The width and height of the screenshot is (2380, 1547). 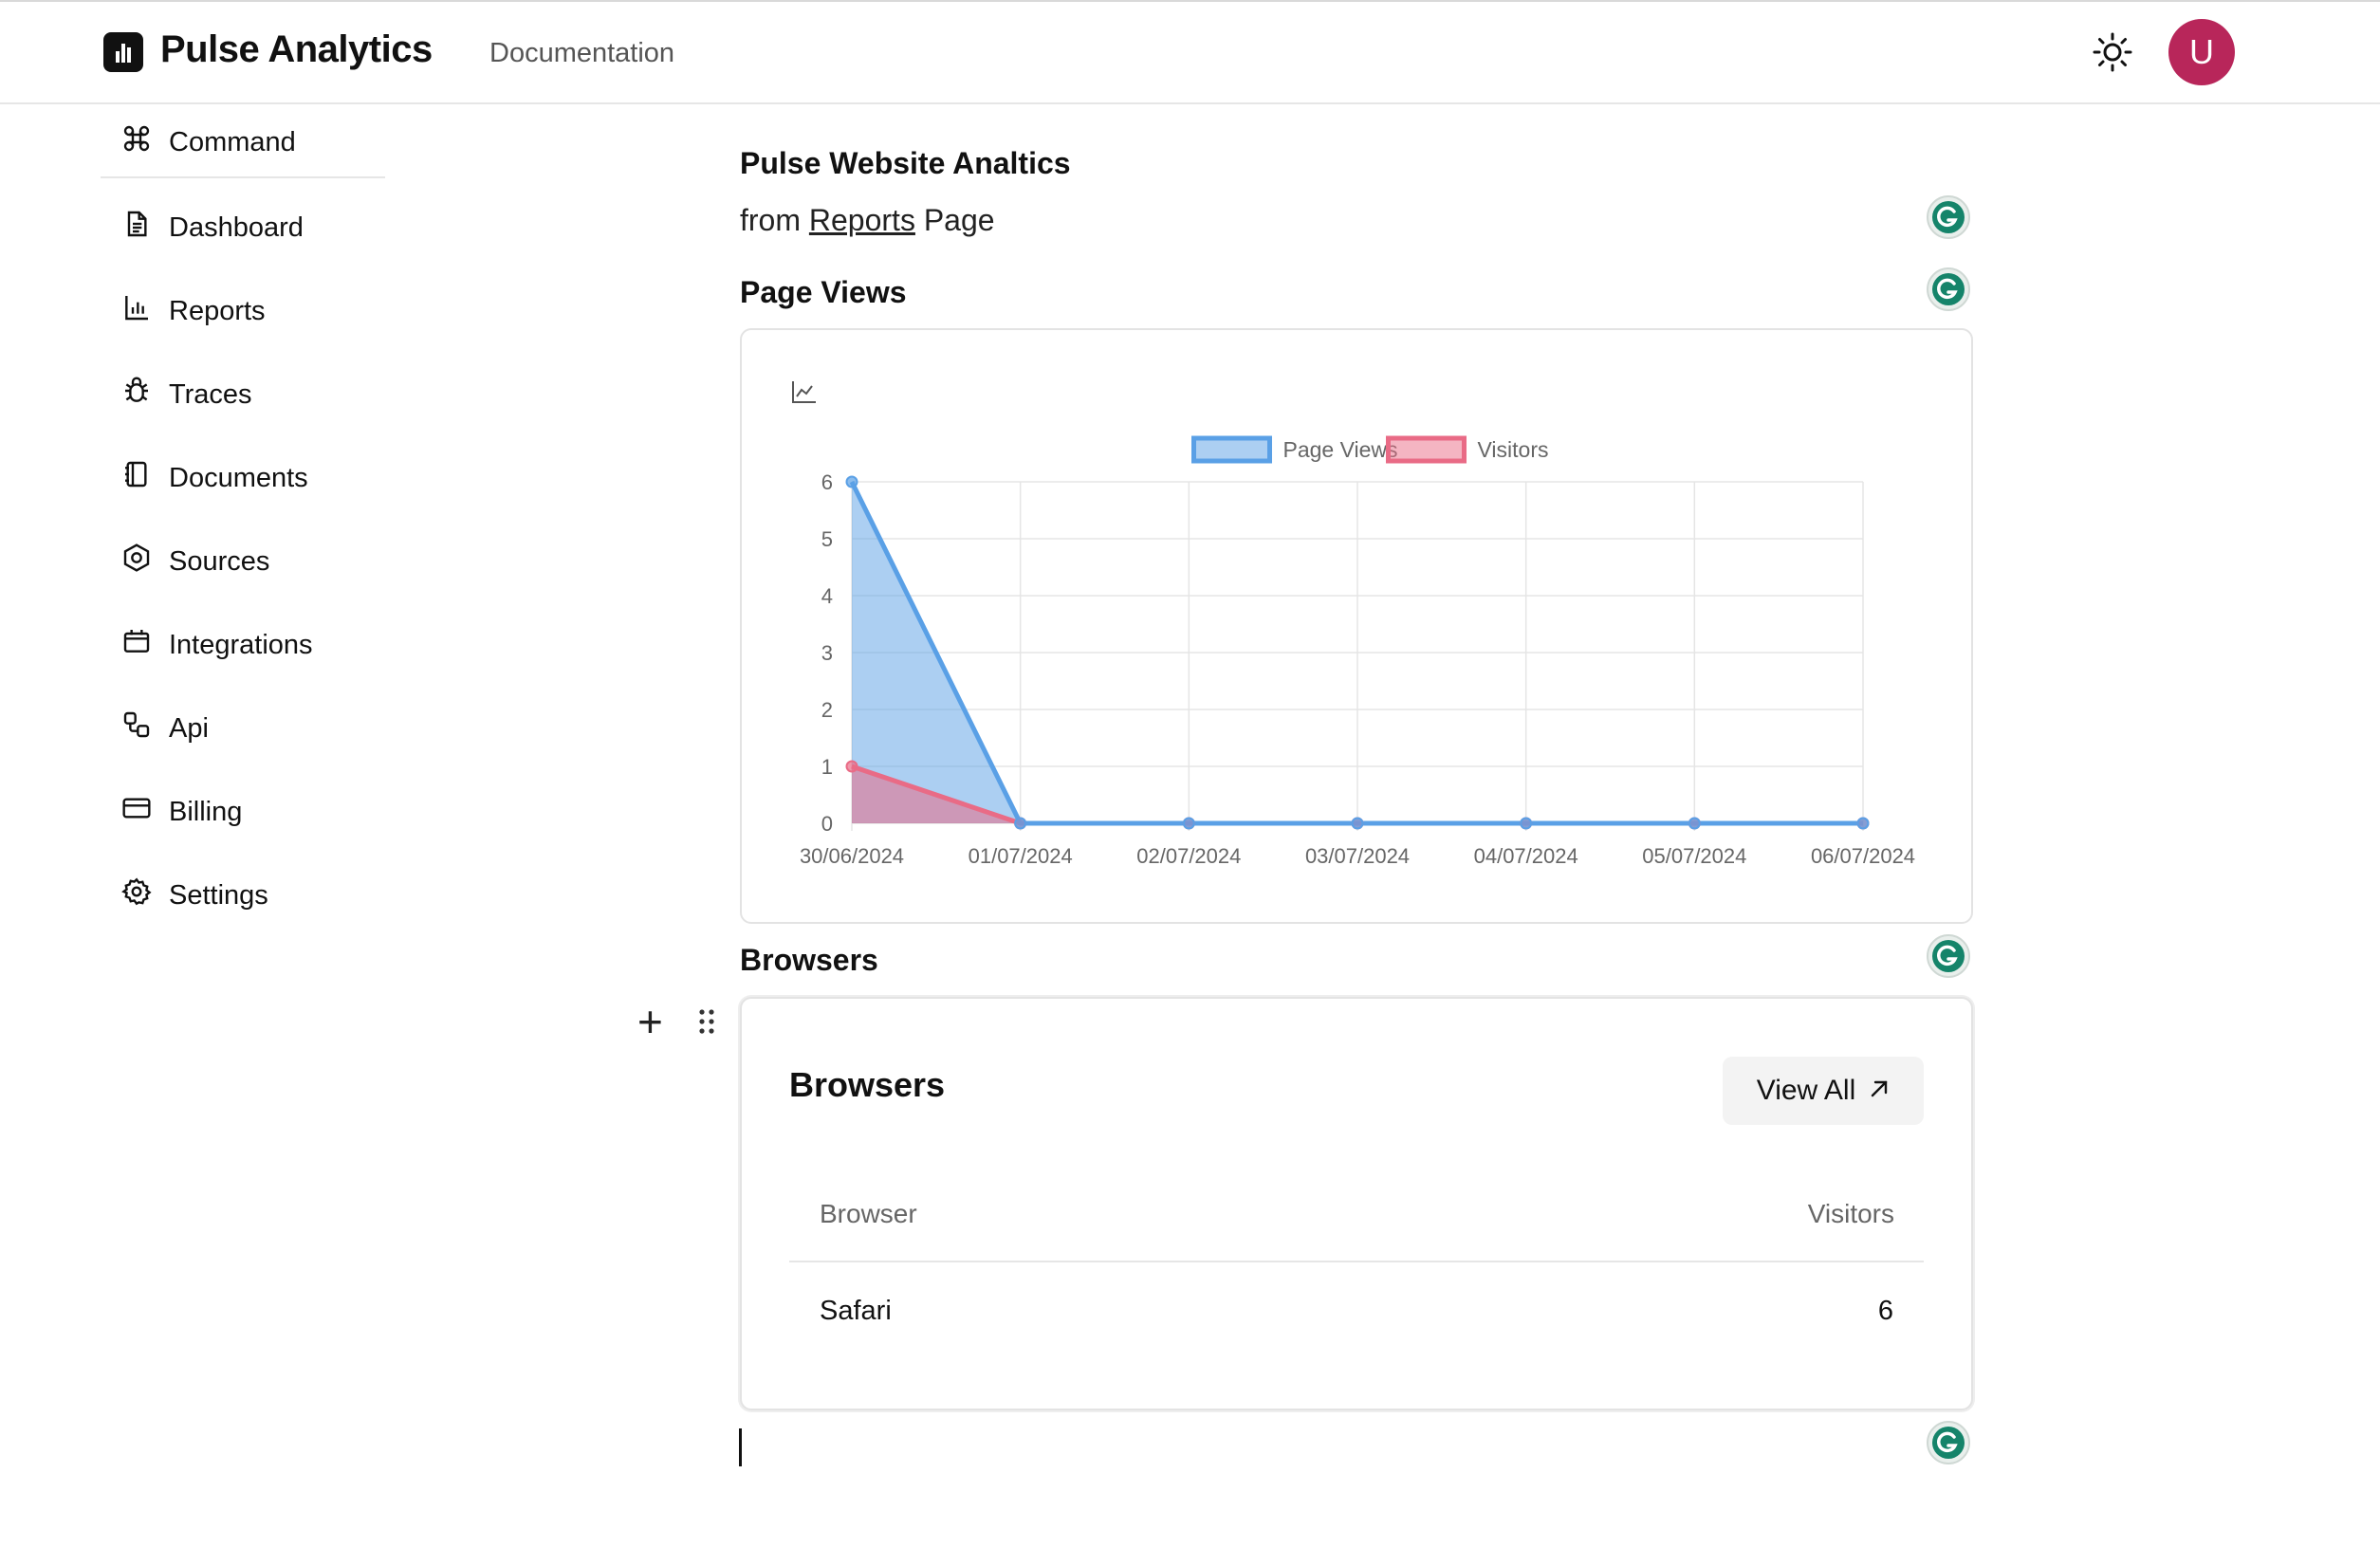 I want to click on sidebar-item-label: Command, so click(x=232, y=141).